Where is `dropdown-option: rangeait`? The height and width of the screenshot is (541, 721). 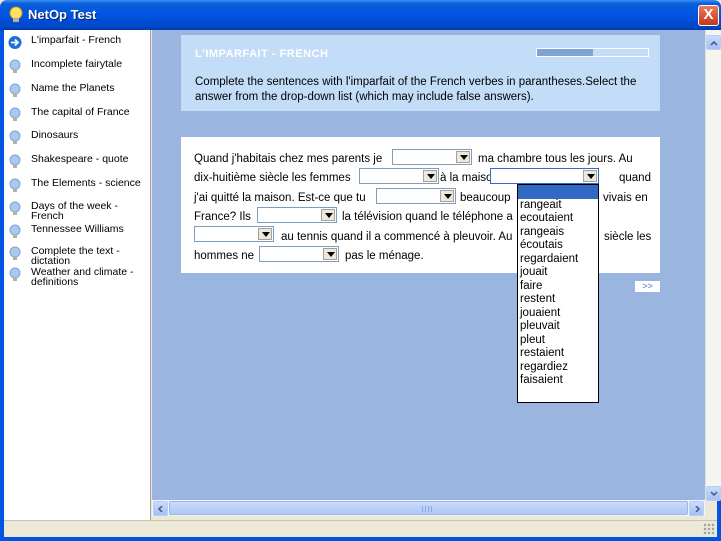 dropdown-option: rangeait is located at coordinates (558, 206).